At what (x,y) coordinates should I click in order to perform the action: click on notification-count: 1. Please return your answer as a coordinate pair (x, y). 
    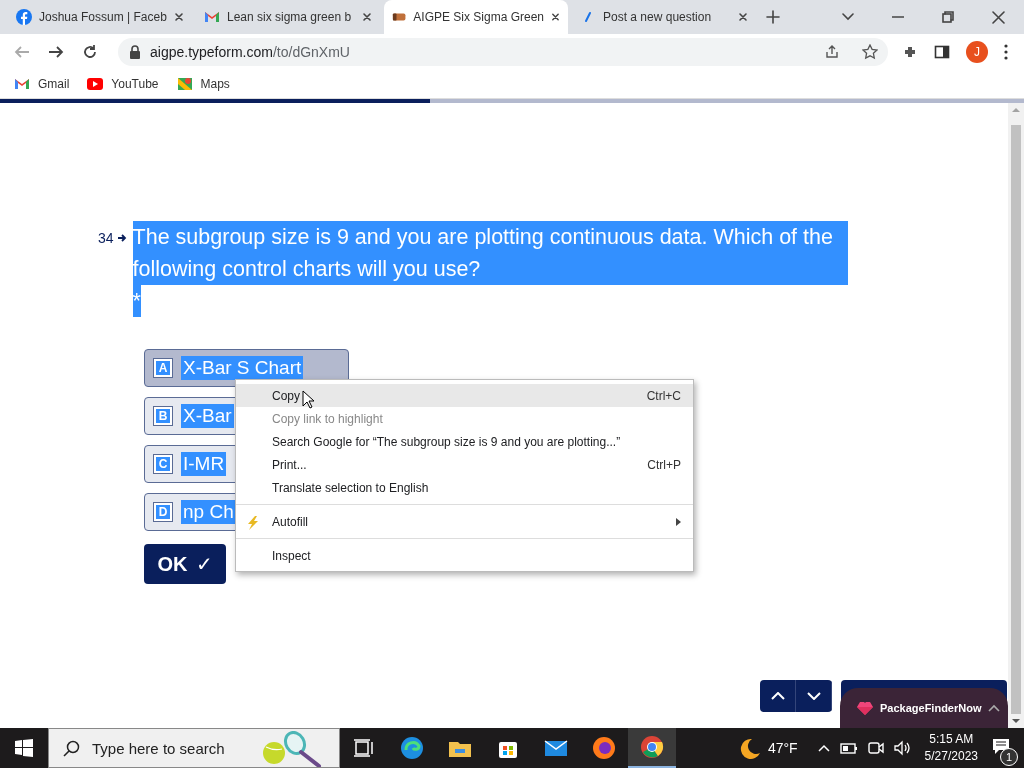
    Looking at the image, I should click on (1009, 757).